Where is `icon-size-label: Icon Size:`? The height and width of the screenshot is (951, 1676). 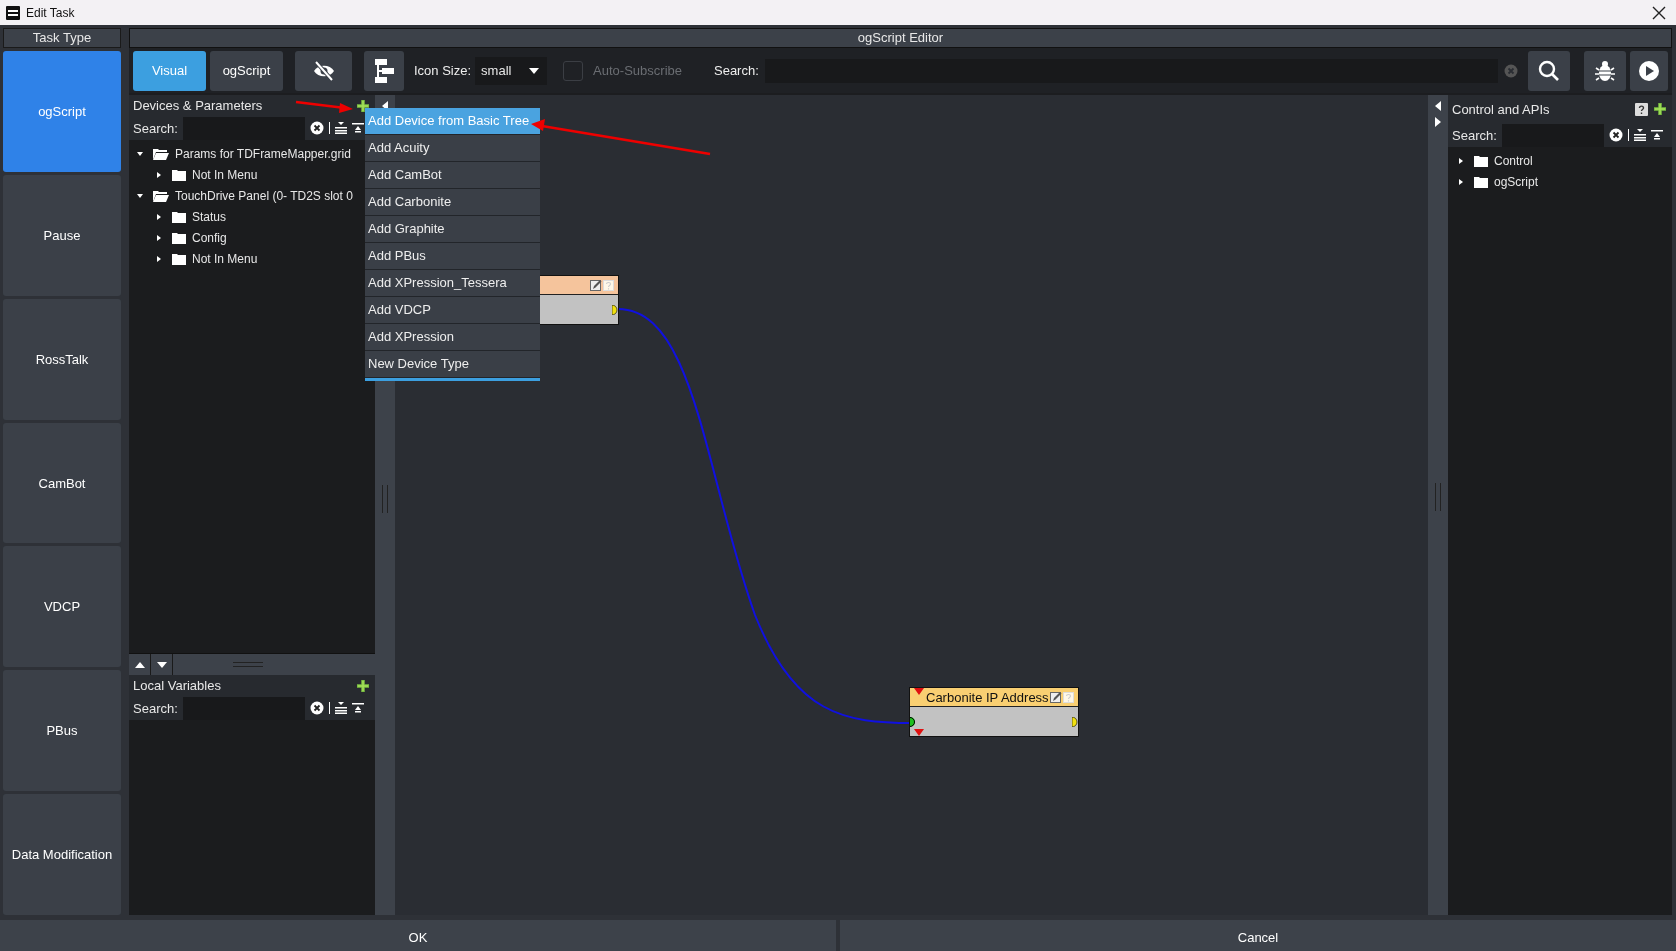
icon-size-label: Icon Size: is located at coordinates (443, 70).